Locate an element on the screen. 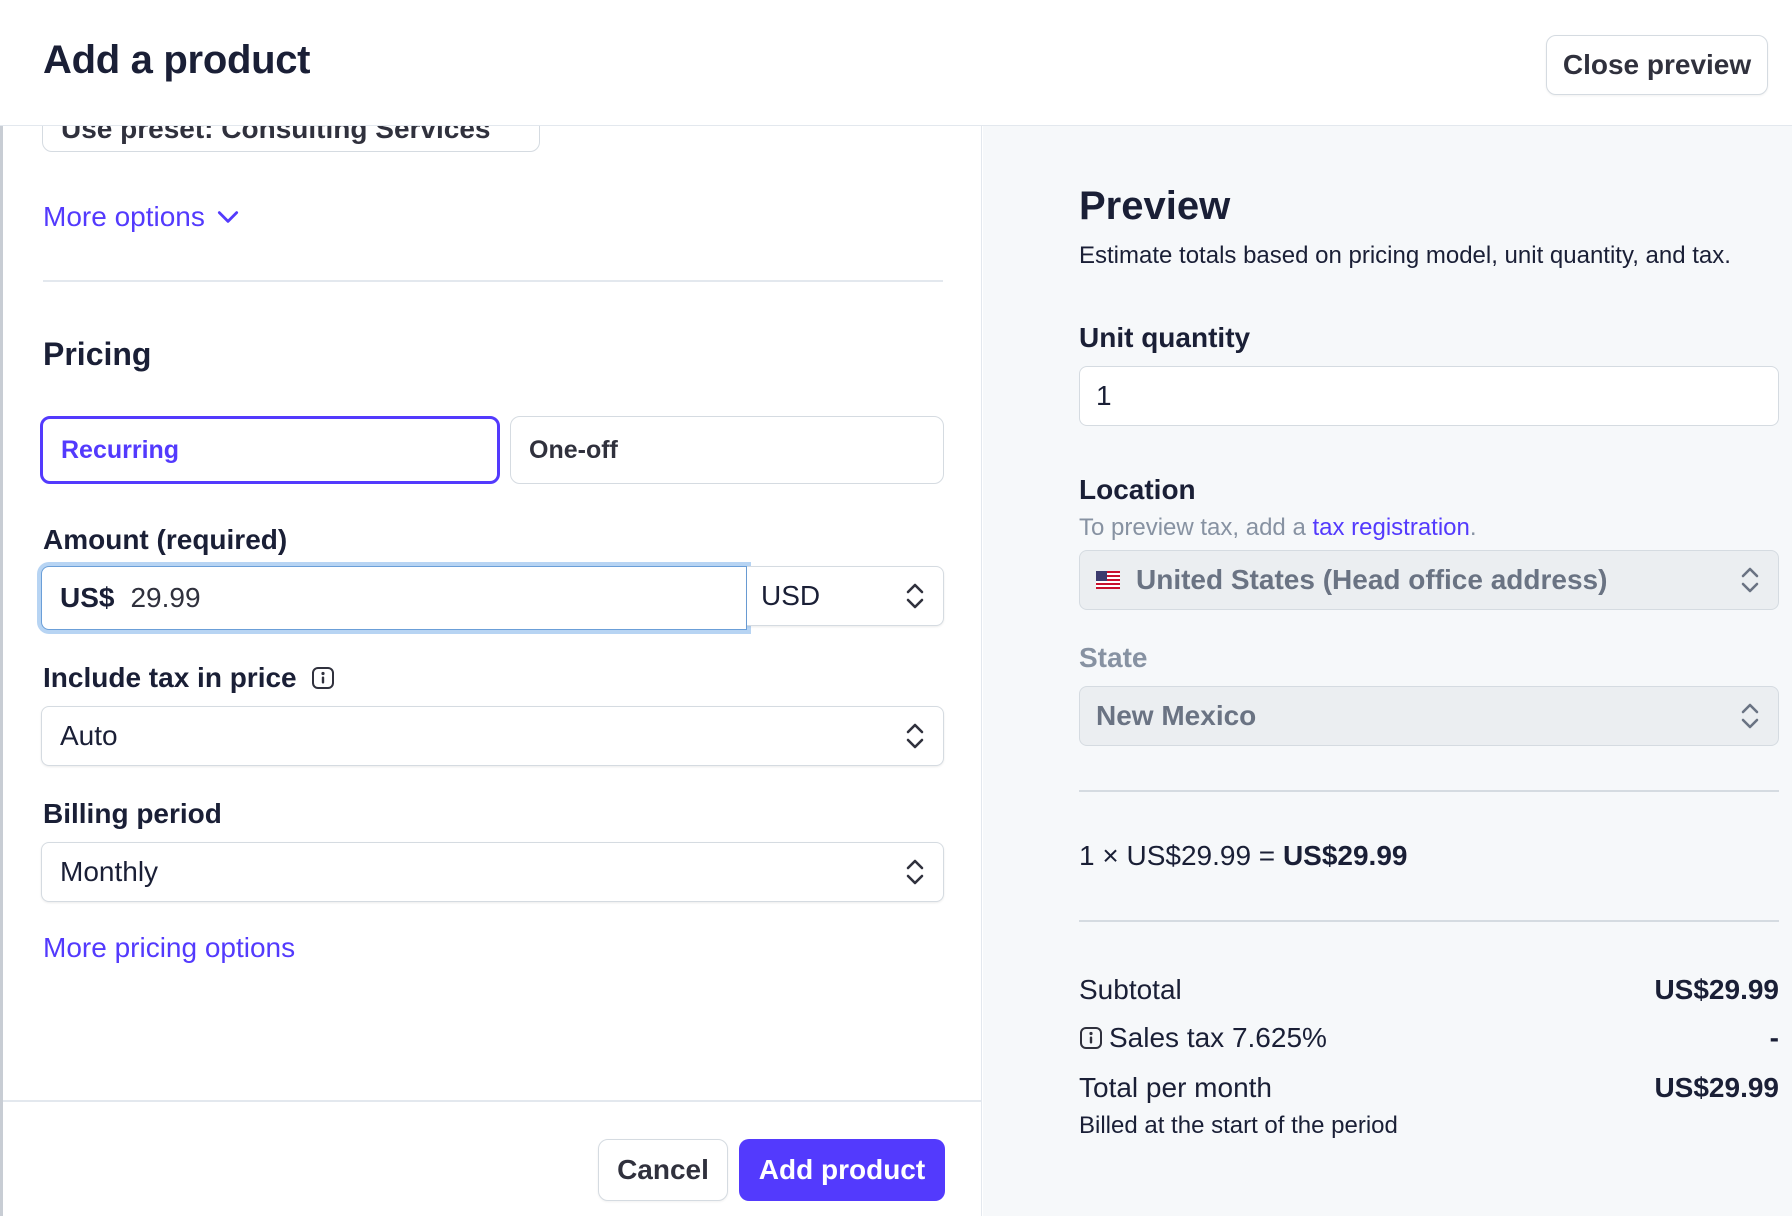 The image size is (1792, 1216). billing-period-value: Monthly is located at coordinates (109, 871).